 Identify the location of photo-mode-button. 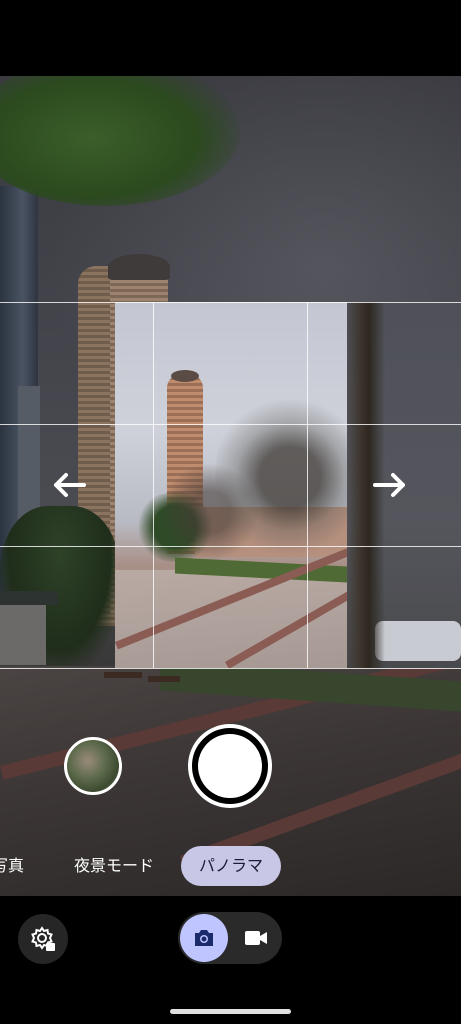
(204, 938).